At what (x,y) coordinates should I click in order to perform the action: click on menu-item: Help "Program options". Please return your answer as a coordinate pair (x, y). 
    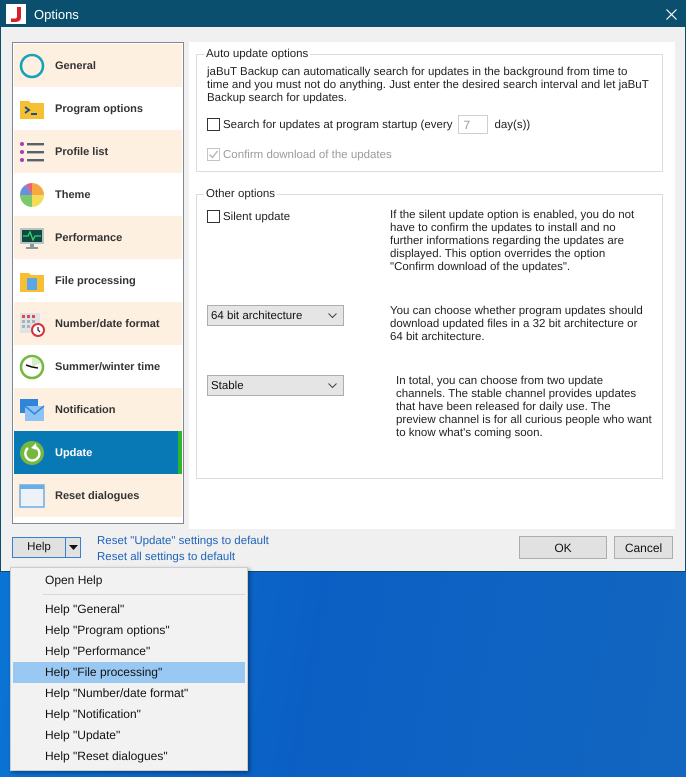
    Looking at the image, I should click on (129, 630).